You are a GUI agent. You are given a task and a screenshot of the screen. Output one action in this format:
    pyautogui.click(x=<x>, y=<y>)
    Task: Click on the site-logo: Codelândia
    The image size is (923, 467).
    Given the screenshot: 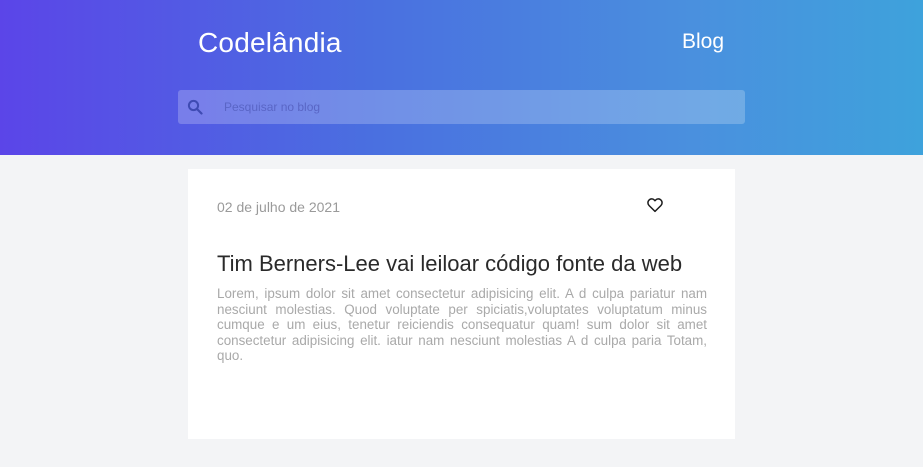 What is the action you would take?
    pyautogui.click(x=270, y=43)
    